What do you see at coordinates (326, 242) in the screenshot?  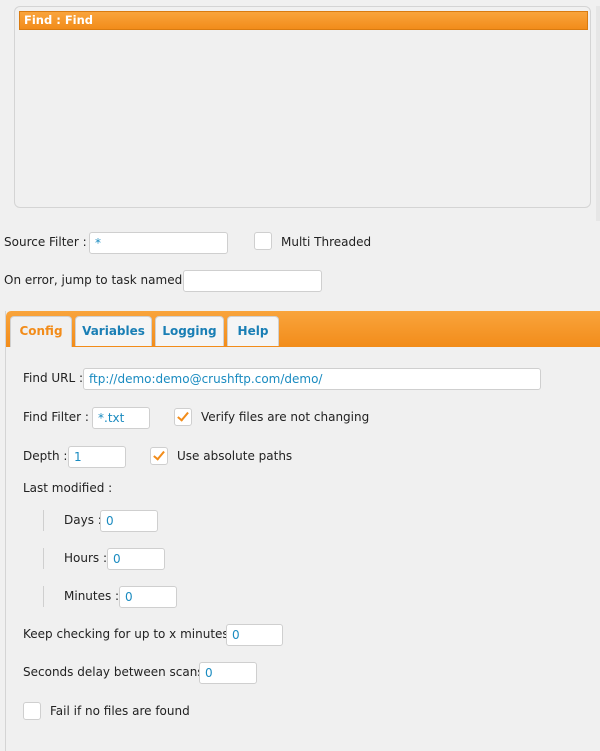 I see `multi-threaded-label: Multi Threaded` at bounding box center [326, 242].